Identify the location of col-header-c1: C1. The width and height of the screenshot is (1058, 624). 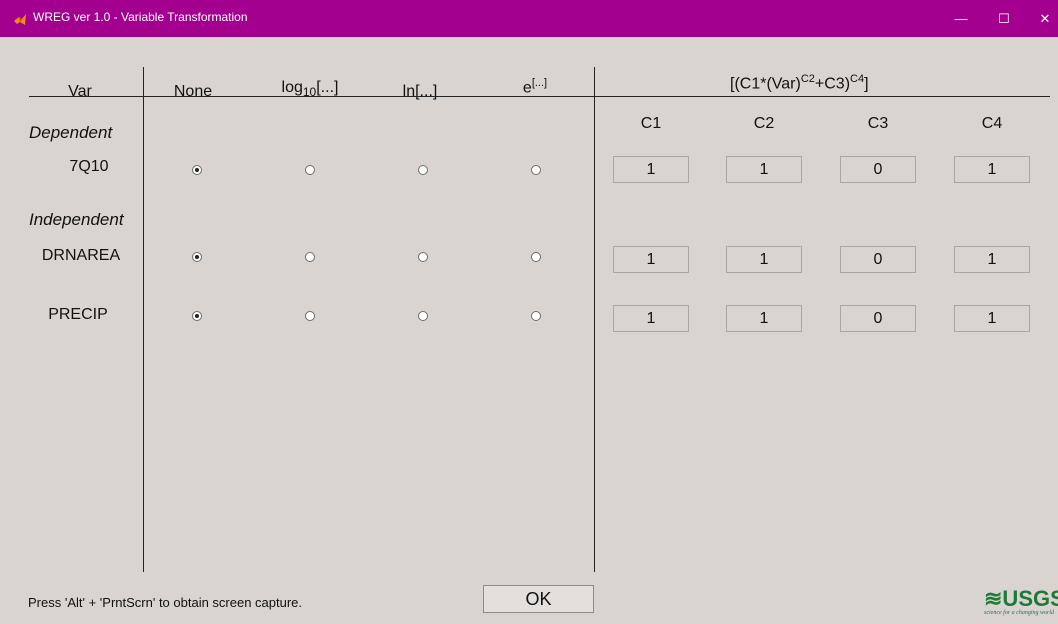
(651, 123).